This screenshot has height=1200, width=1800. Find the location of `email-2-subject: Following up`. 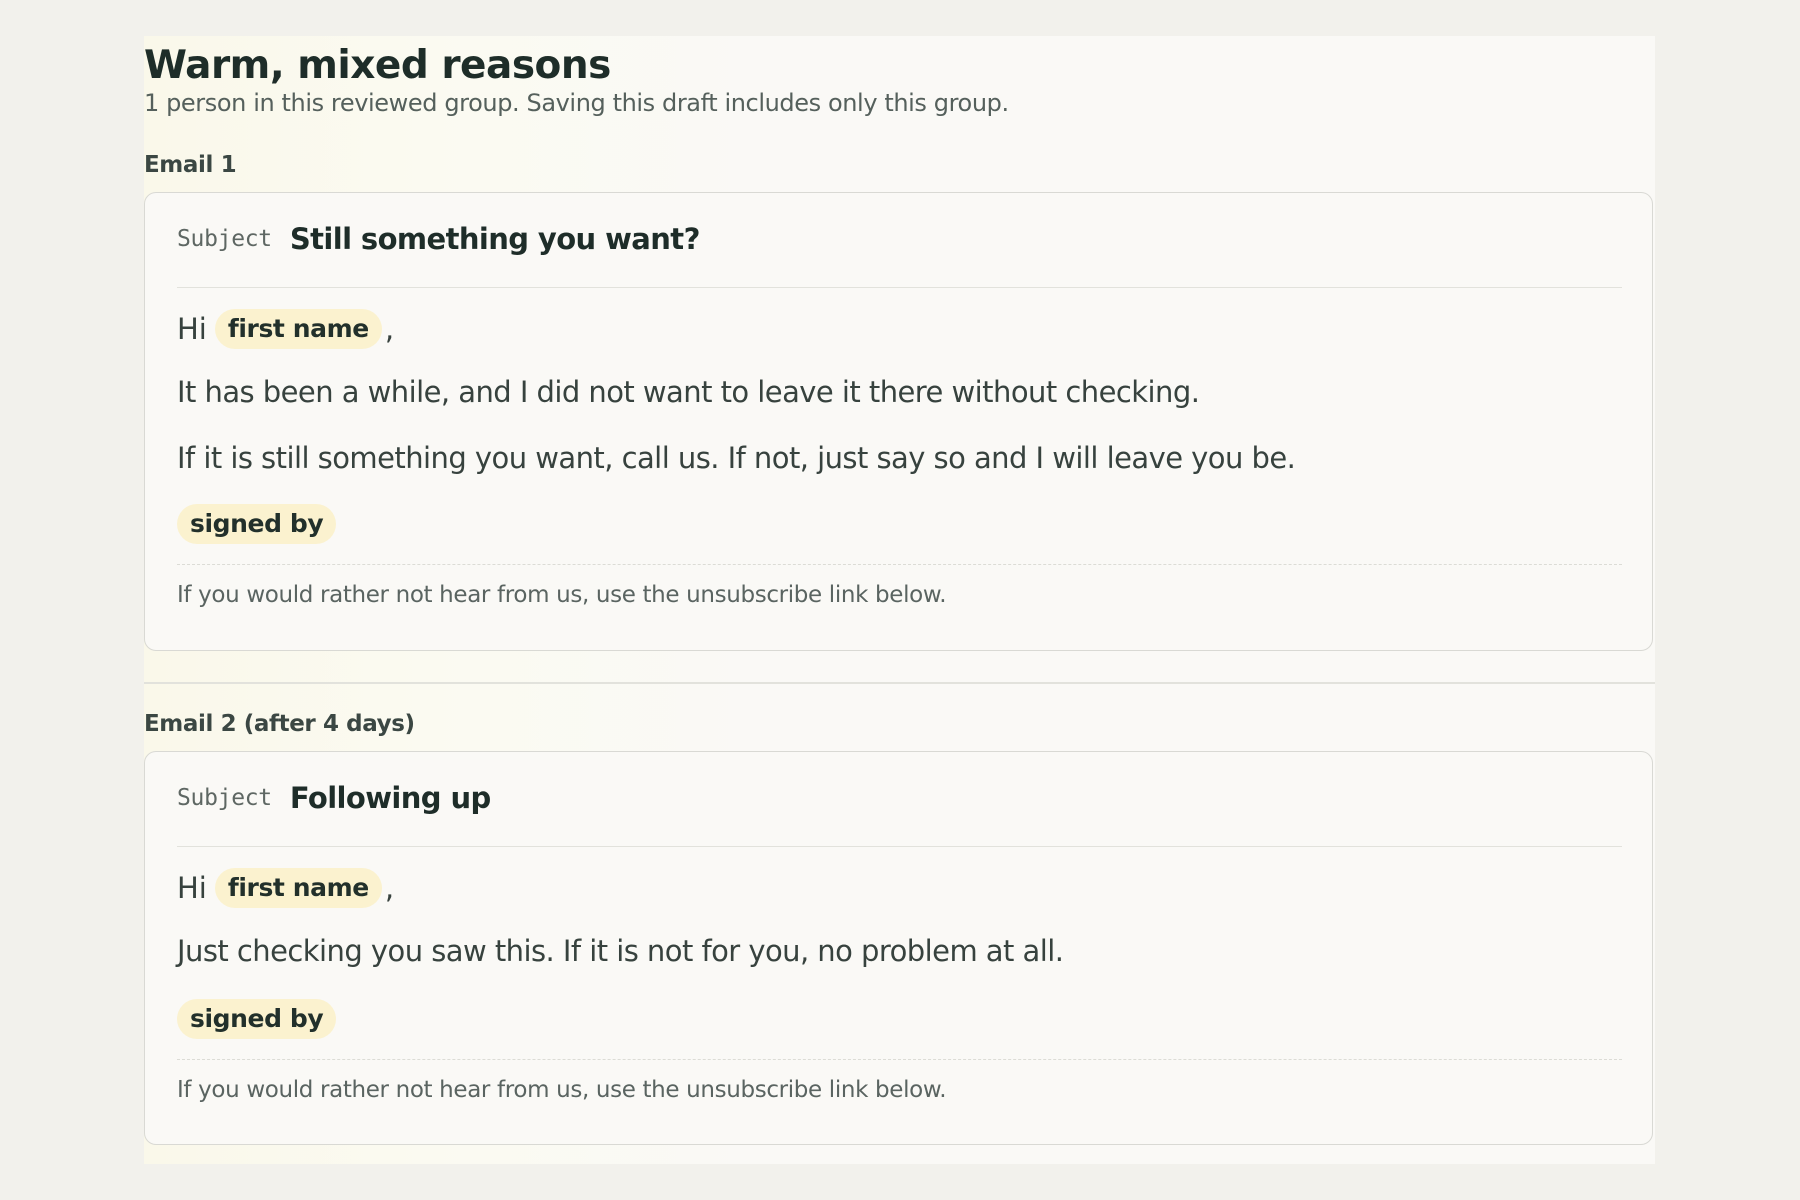

email-2-subject: Following up is located at coordinates (390, 798).